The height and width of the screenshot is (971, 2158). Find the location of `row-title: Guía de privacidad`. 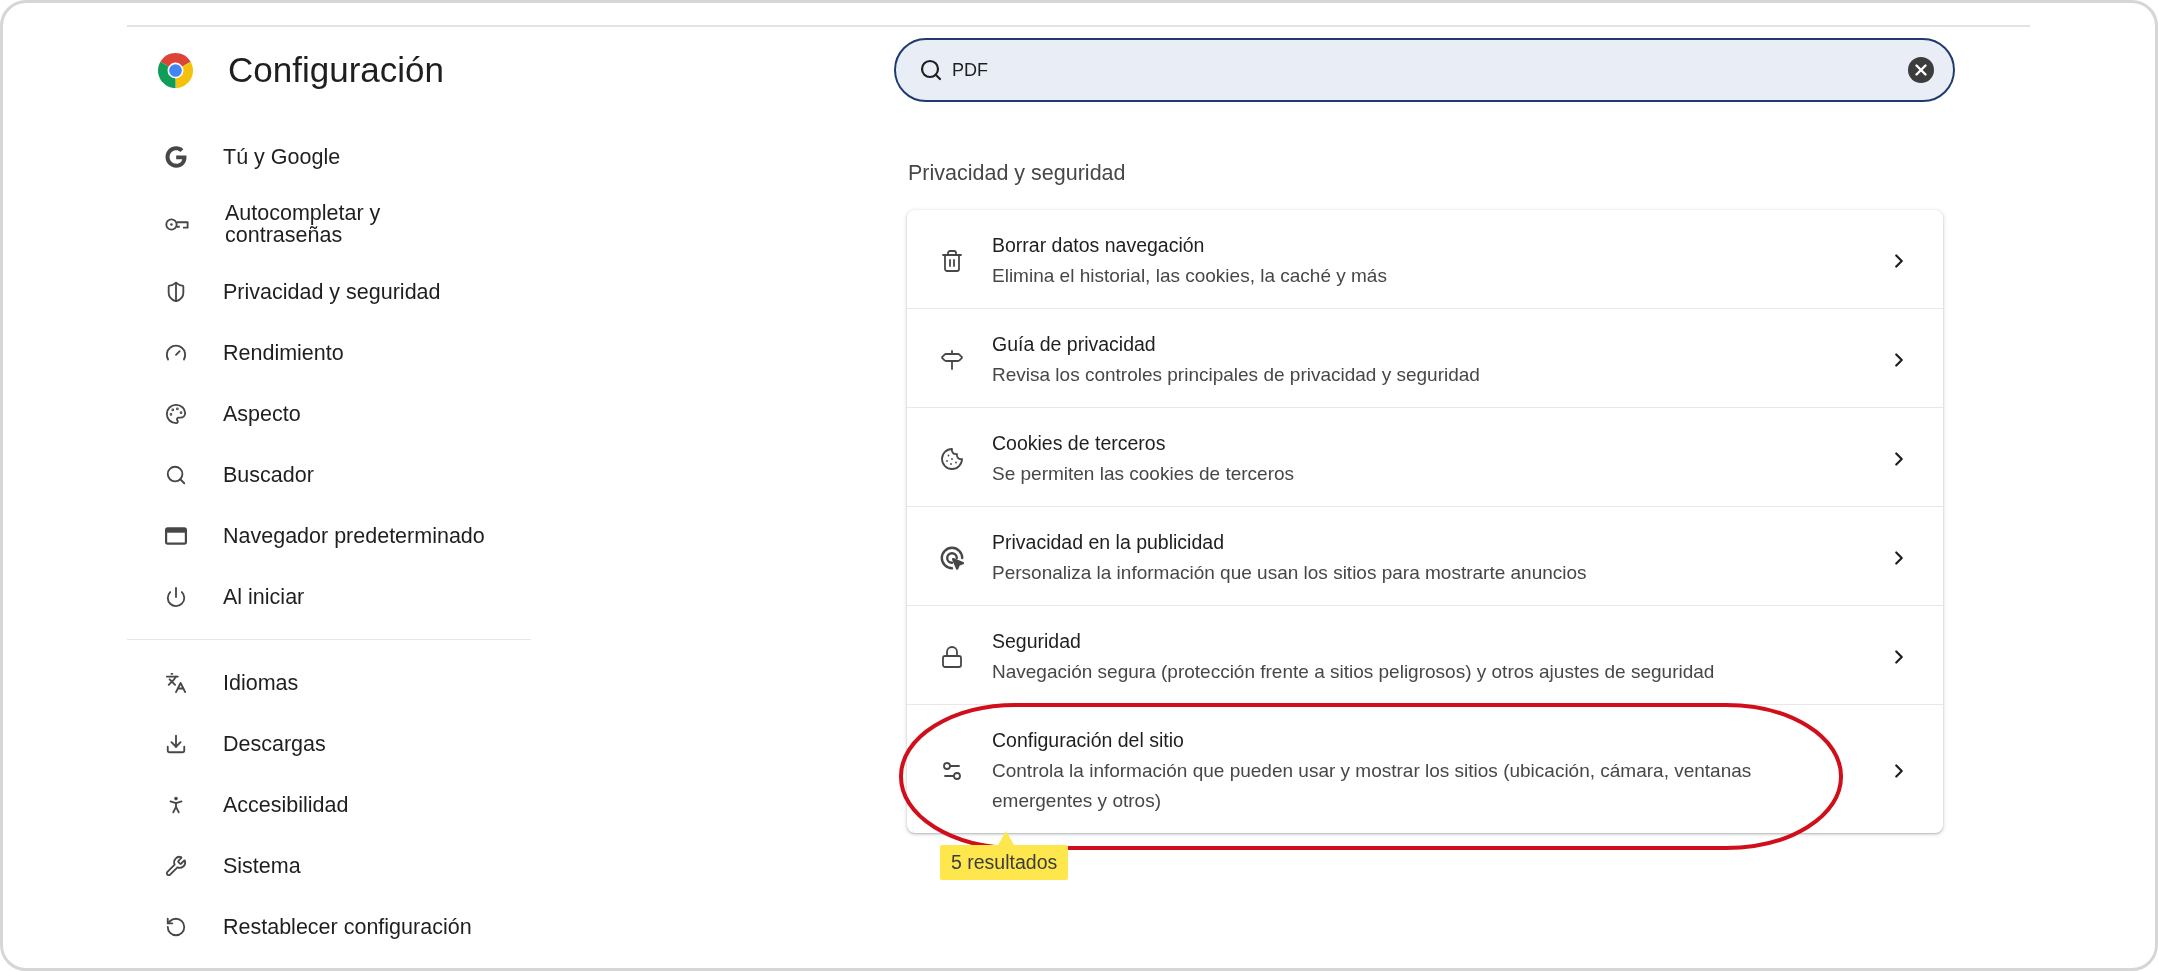

row-title: Guía de privacidad is located at coordinates (1074, 344).